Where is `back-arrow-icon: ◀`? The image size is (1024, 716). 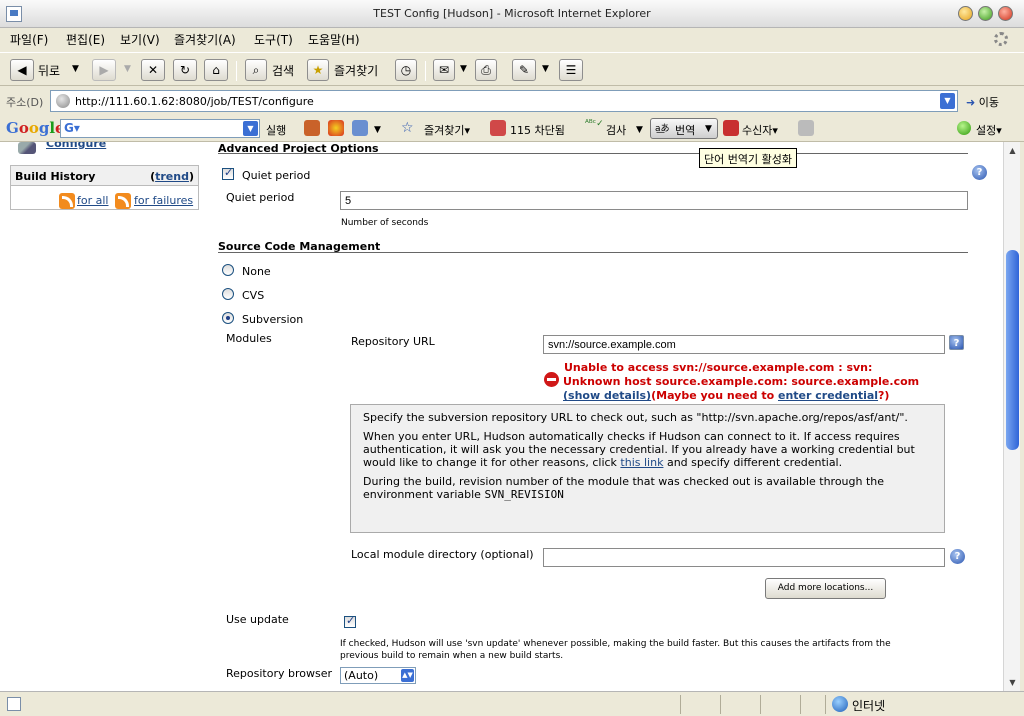
back-arrow-icon: ◀ is located at coordinates (22, 70).